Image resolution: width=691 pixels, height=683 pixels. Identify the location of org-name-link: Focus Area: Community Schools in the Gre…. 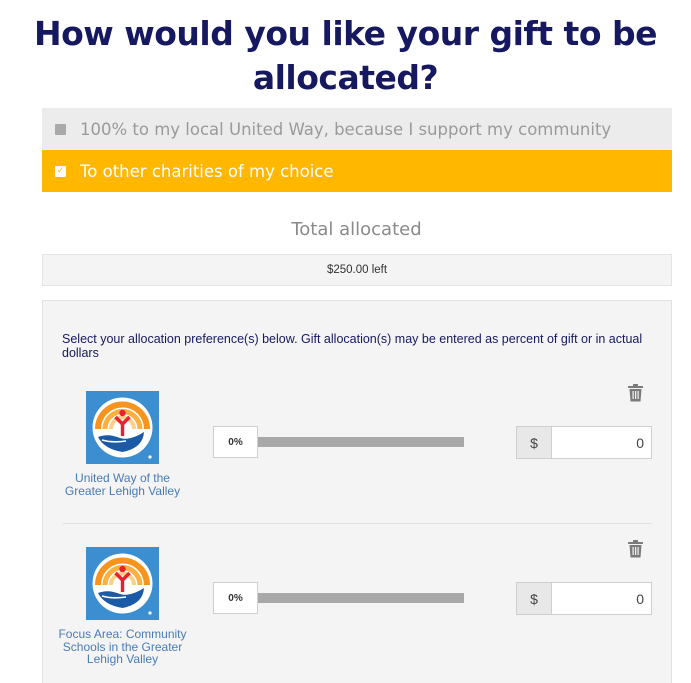
(122, 647).